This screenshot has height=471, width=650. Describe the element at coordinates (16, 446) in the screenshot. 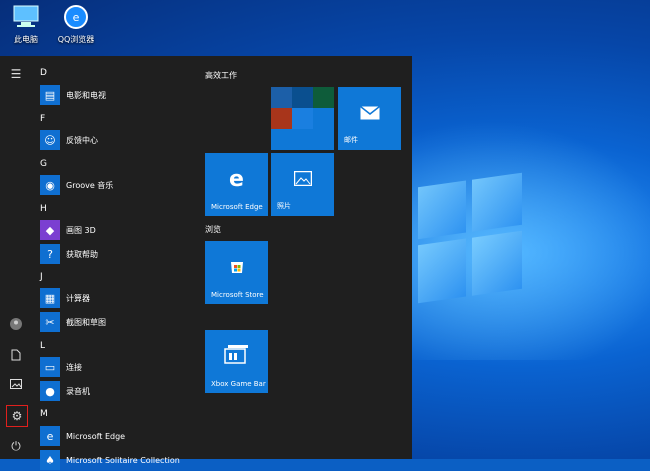

I see `power-icon: ⏻` at that location.